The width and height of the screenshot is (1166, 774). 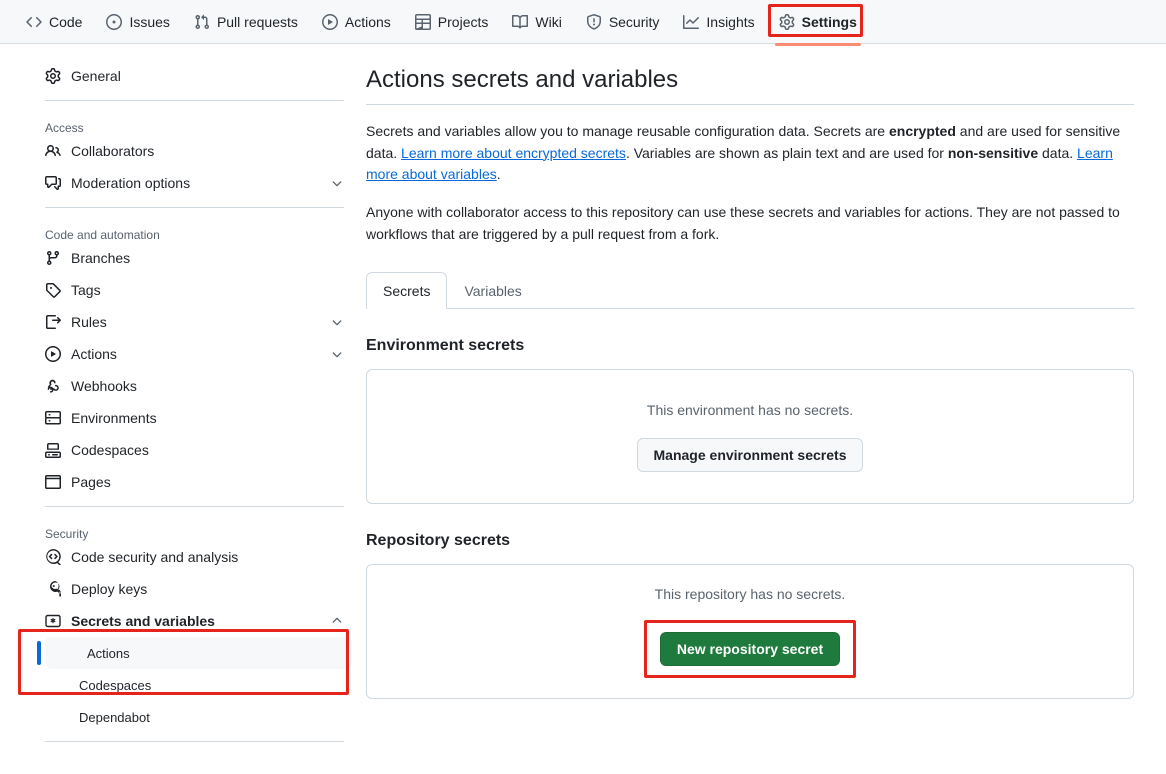 I want to click on desc-bold-non-sensitive: non-sensitive, so click(x=993, y=152).